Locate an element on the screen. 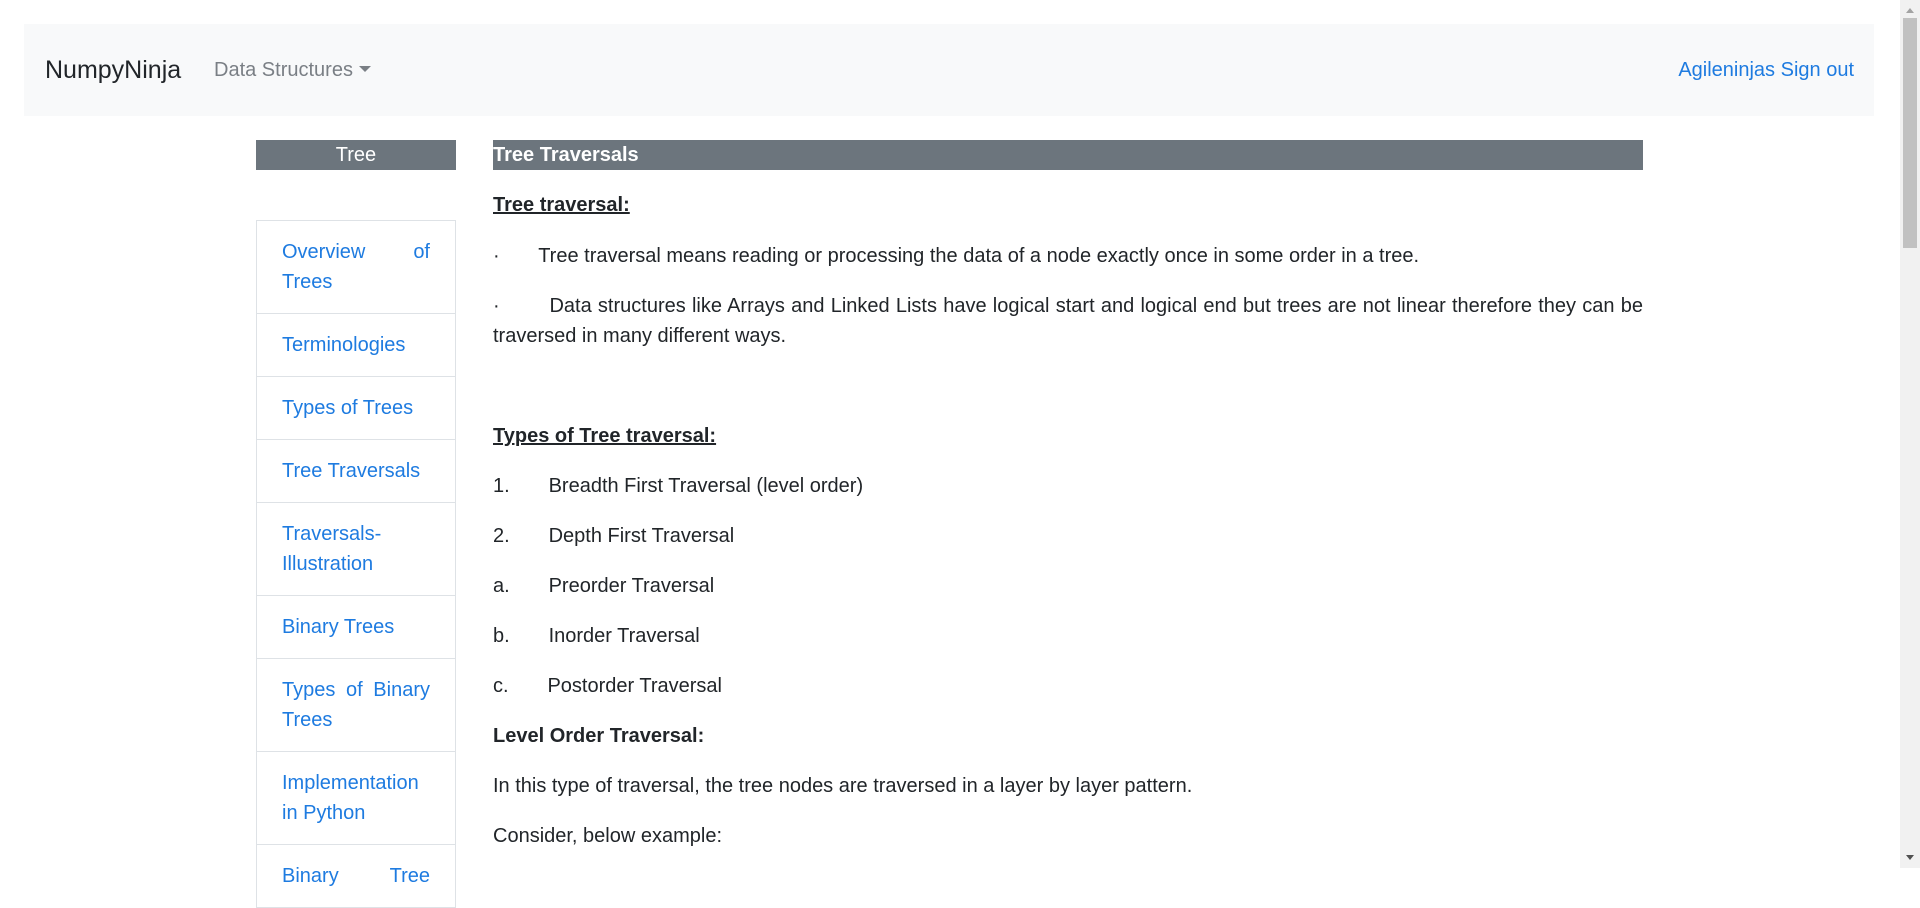 The width and height of the screenshot is (1920, 908). sidebar-item-binary-tree: Binary Tree is located at coordinates (356, 876).